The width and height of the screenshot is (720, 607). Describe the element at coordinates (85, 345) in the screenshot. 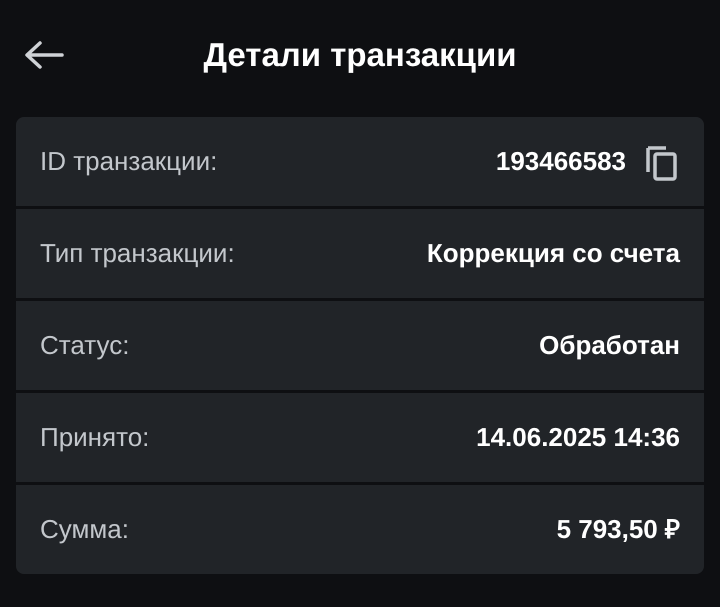

I see `detail-label: Статус:` at that location.